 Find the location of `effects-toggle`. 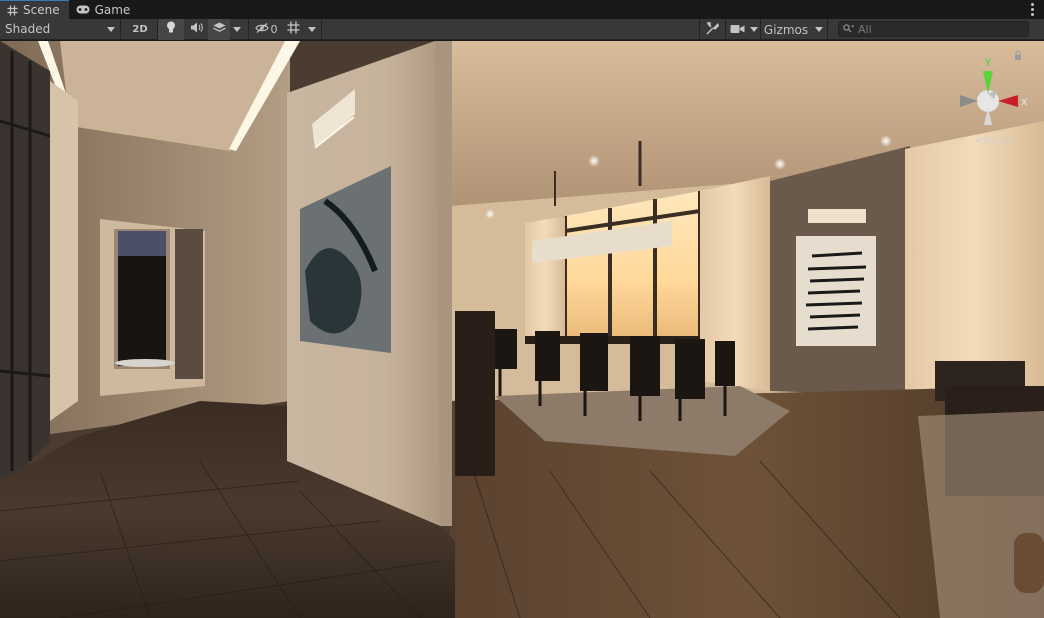

effects-toggle is located at coordinates (219, 29).